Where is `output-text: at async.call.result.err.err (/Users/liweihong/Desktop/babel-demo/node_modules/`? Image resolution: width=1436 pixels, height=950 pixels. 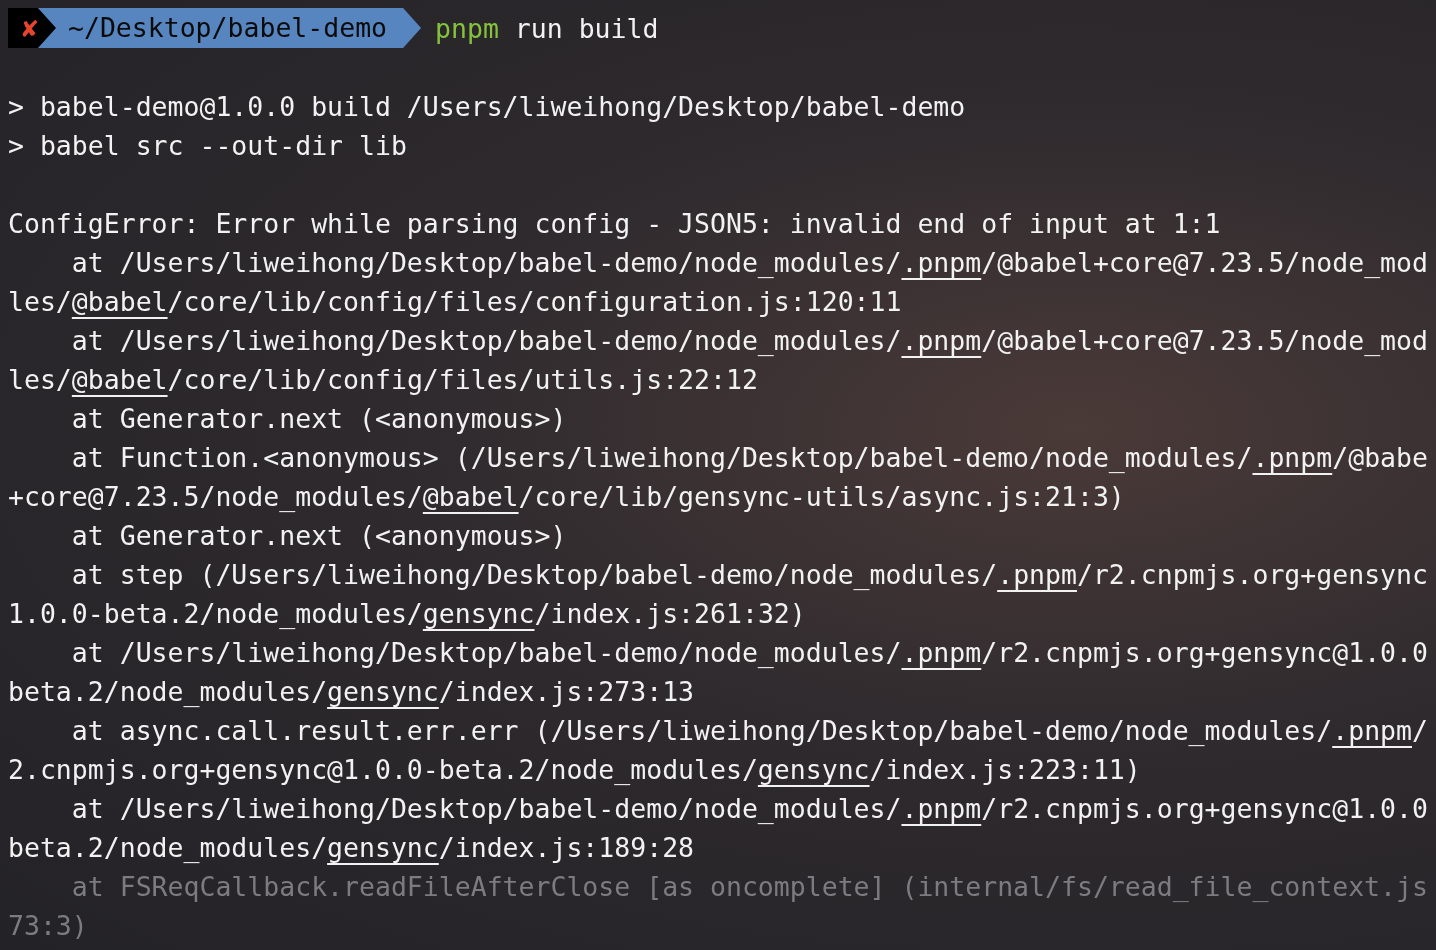
output-text: at async.call.result.err.err (/Users/liweihong/Desktop/babel-demo/node_modules/ is located at coordinates (701, 730).